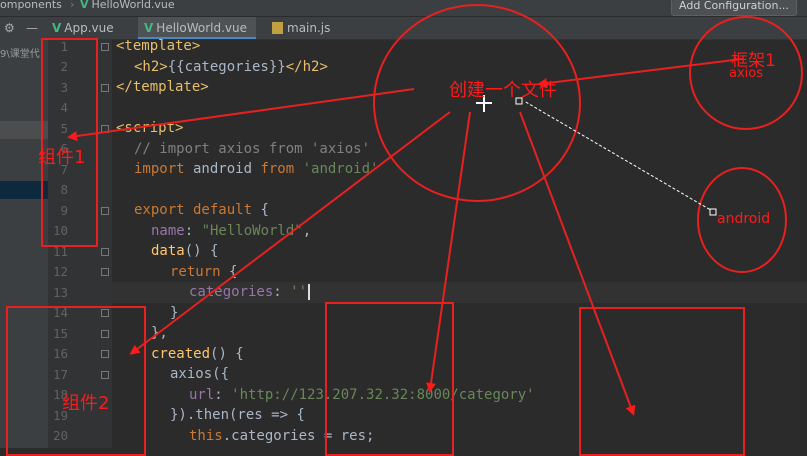 This screenshot has height=456, width=807. I want to click on annotation-box-file-a, so click(389, 379).